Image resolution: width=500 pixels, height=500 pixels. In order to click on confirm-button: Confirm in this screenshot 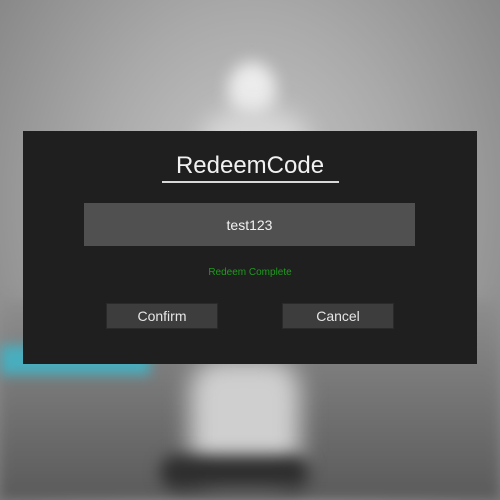, I will do `click(162, 316)`.